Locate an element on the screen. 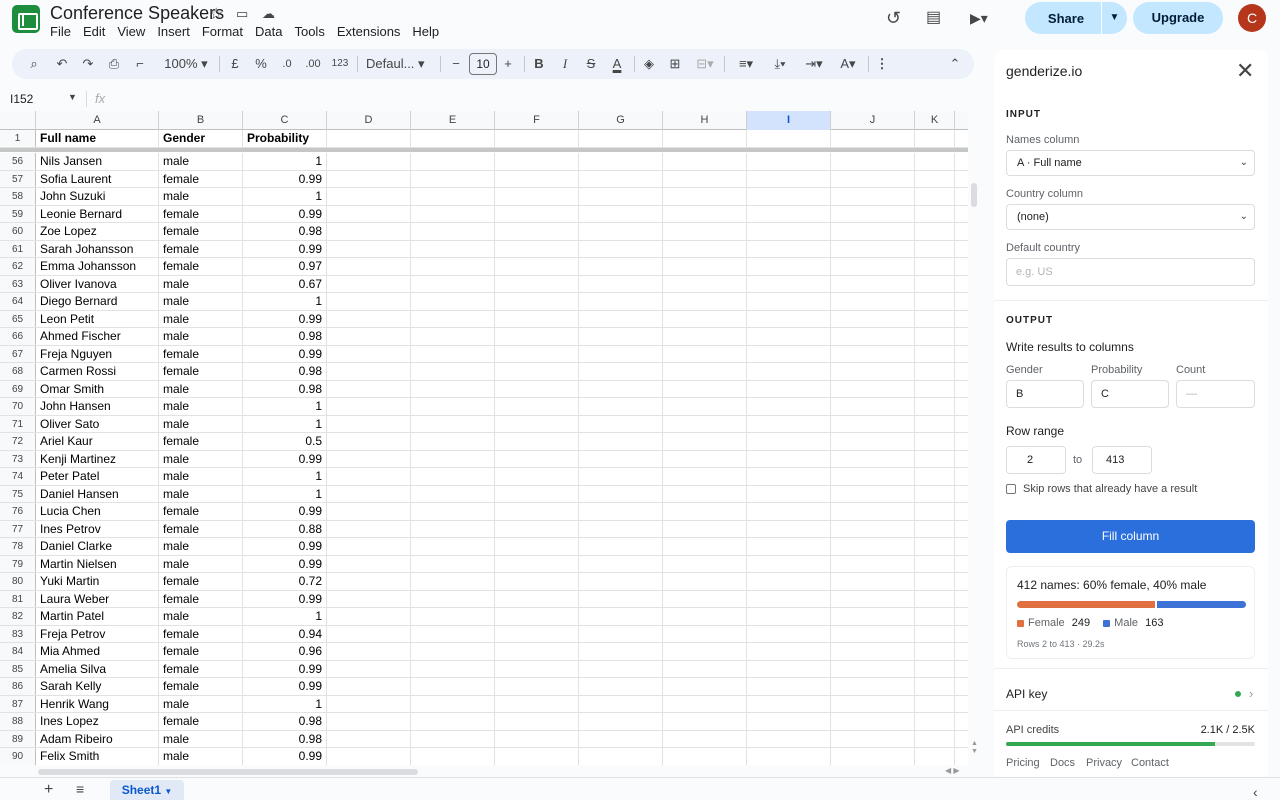  cell-full-name: Zoe Lopez is located at coordinates (97, 231).